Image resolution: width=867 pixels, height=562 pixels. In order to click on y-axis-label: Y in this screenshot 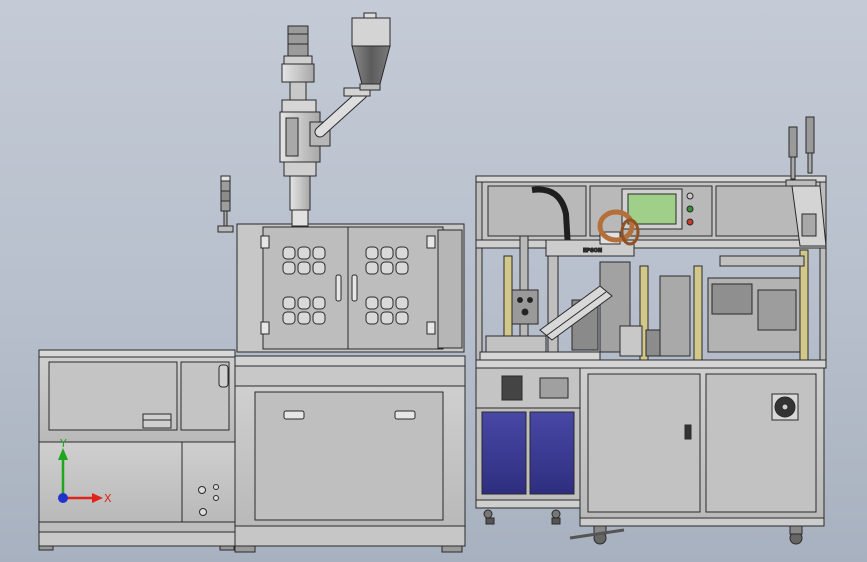, I will do `click(63, 443)`.